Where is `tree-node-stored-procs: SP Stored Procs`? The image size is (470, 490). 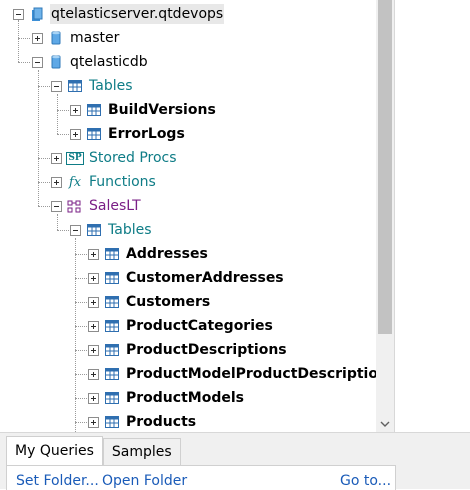 tree-node-stored-procs: SP Stored Procs is located at coordinates (114, 158).